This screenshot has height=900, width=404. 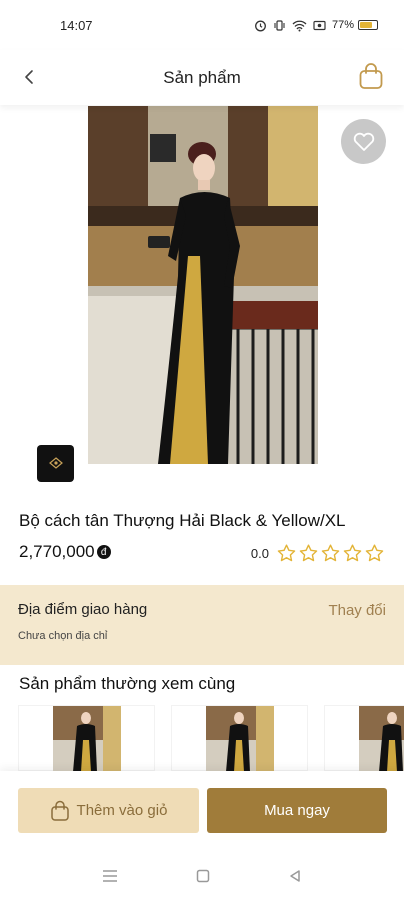 I want to click on vibrate-icon, so click(x=279, y=25).